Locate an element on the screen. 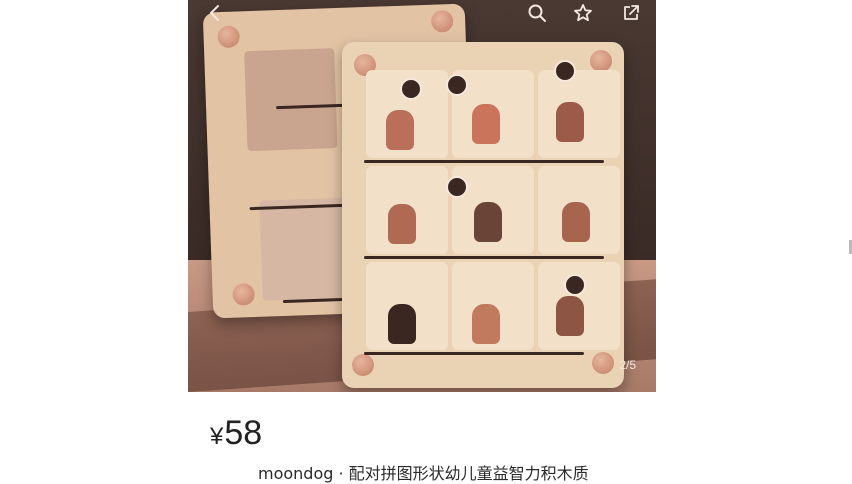  monkey-figure is located at coordinates (402, 224).